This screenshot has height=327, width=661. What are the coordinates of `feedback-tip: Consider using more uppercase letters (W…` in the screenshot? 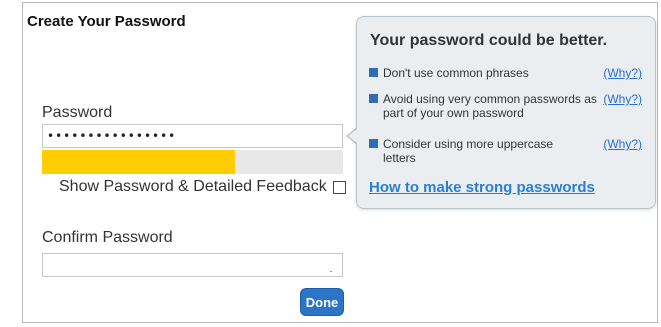 It's located at (507, 152).